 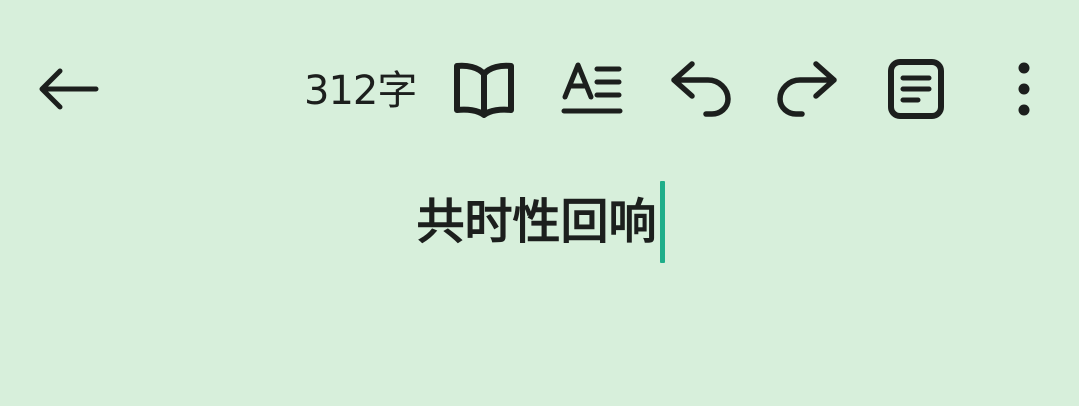 I want to click on more-vertical-icon, so click(x=1024, y=89).